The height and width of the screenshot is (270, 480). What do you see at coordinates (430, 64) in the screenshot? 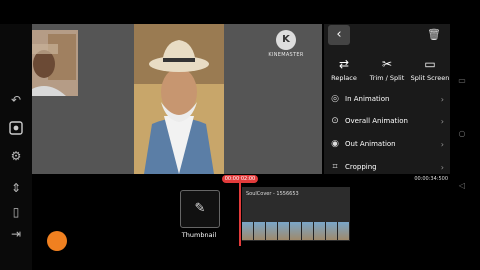
I see `split-screen-icon: ▭` at bounding box center [430, 64].